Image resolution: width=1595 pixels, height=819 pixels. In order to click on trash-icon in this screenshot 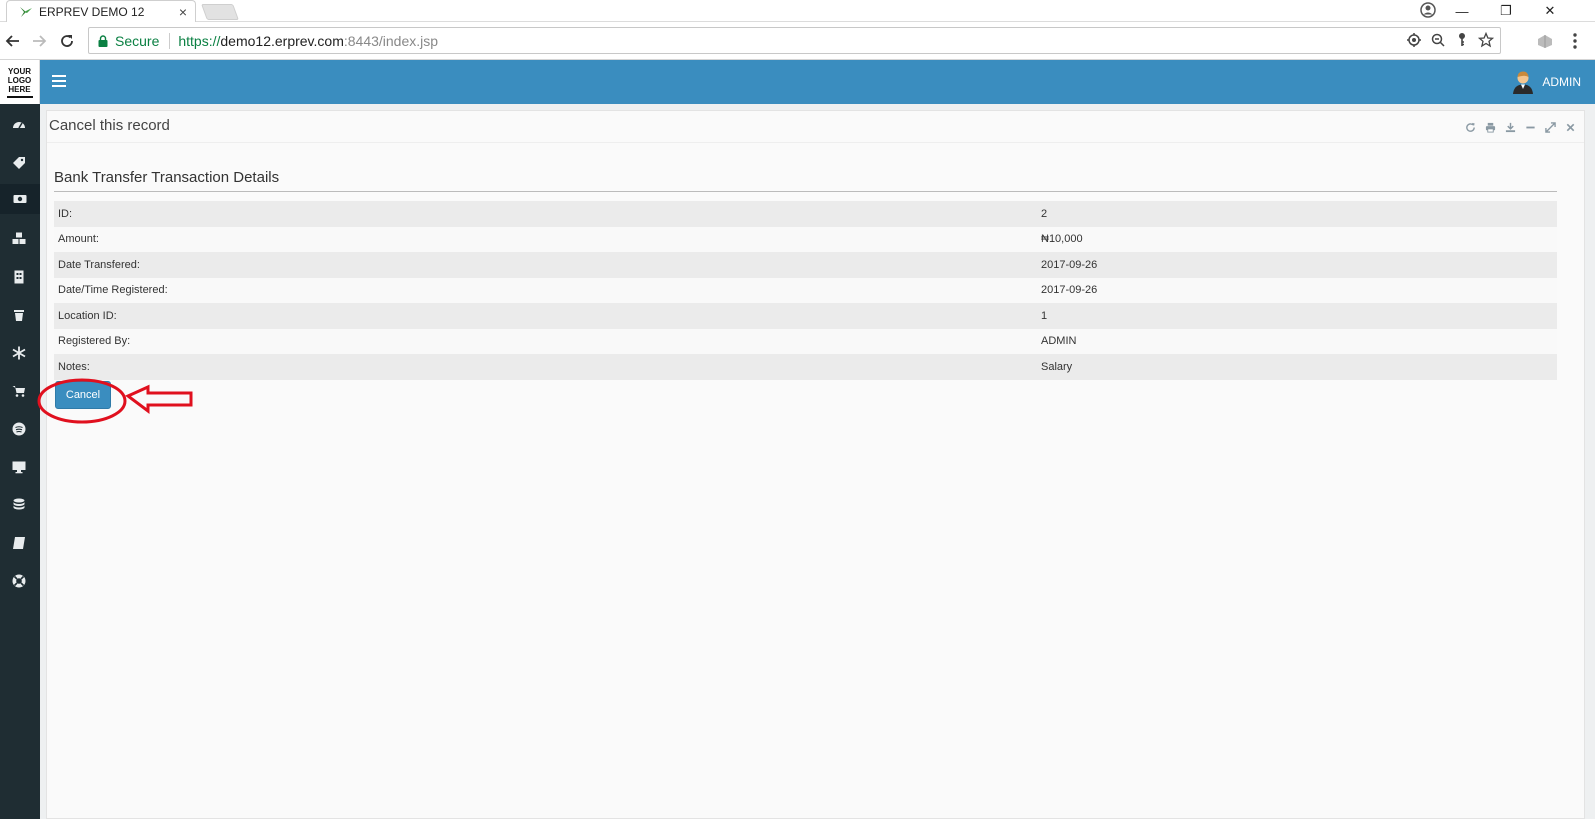, I will do `click(19, 315)`.